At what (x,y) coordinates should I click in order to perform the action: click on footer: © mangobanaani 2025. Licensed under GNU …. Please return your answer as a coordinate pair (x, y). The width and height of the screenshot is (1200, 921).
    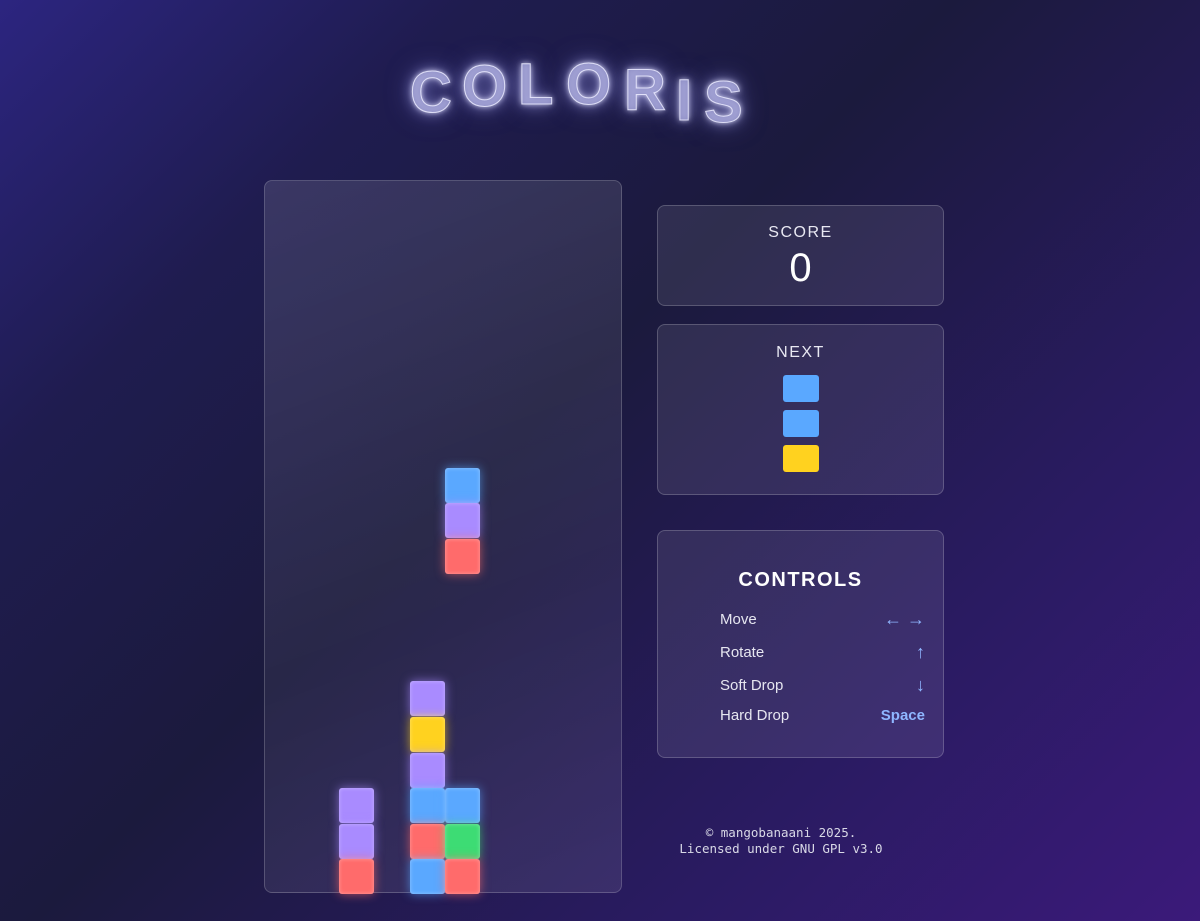
    Looking at the image, I should click on (781, 841).